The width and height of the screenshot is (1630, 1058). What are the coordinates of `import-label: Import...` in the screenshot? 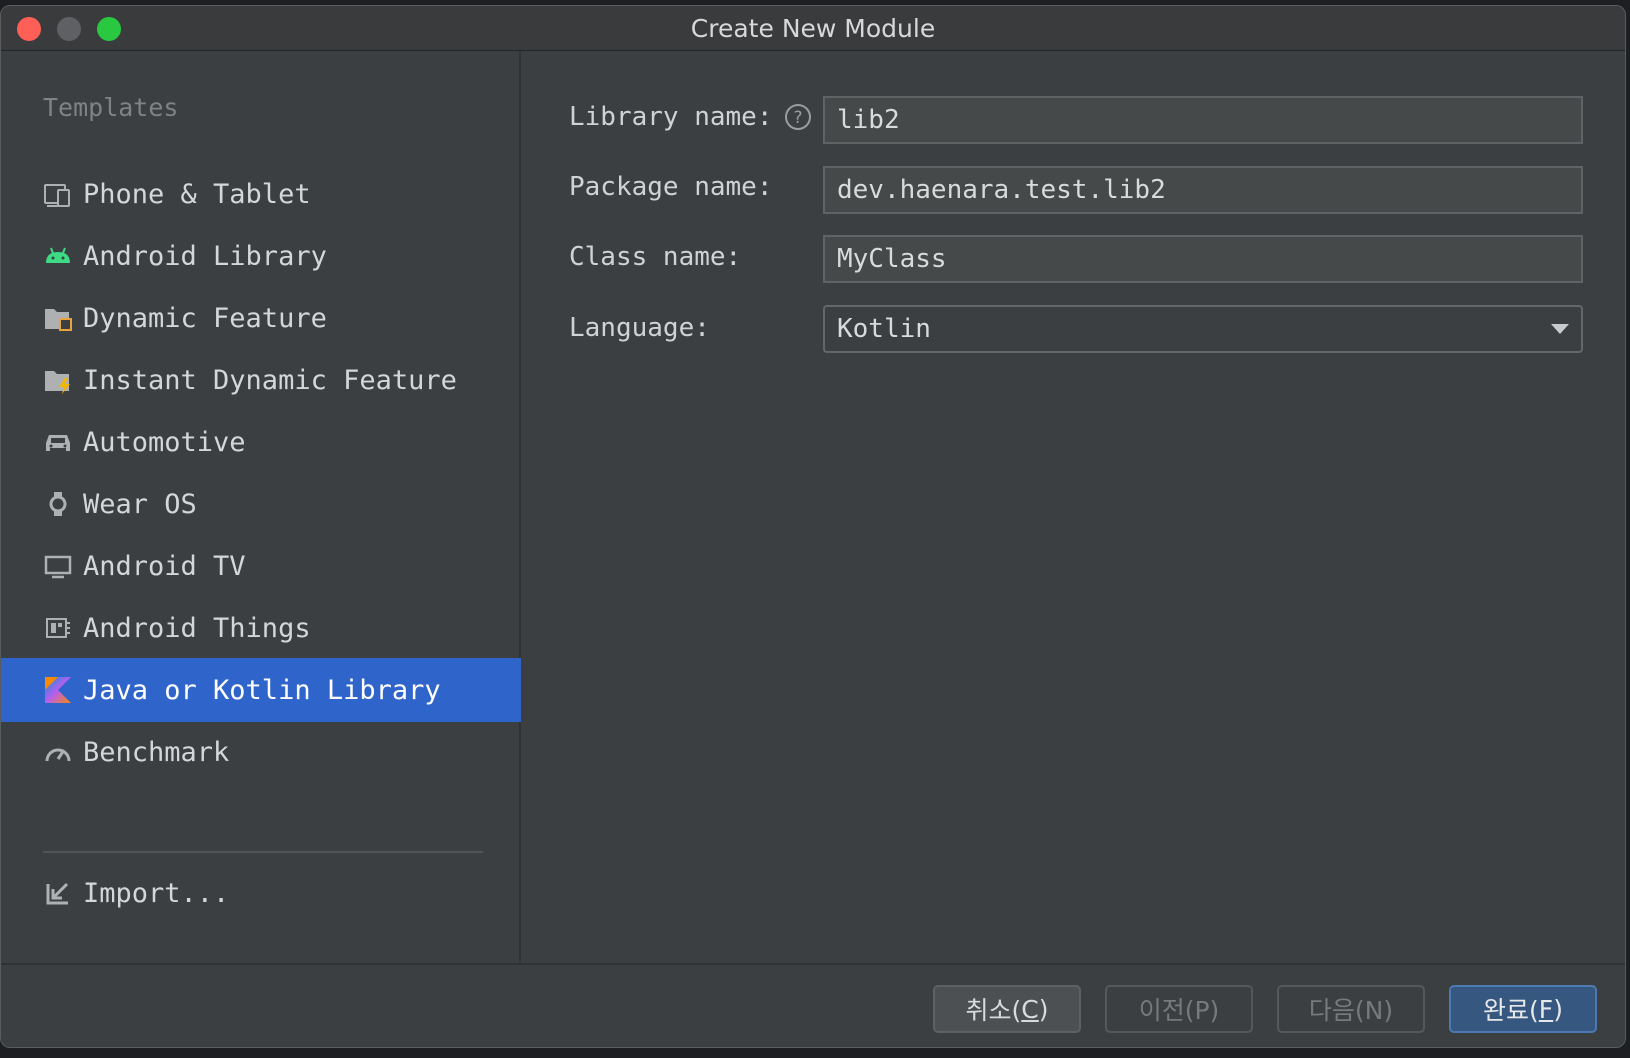 It's located at (156, 893).